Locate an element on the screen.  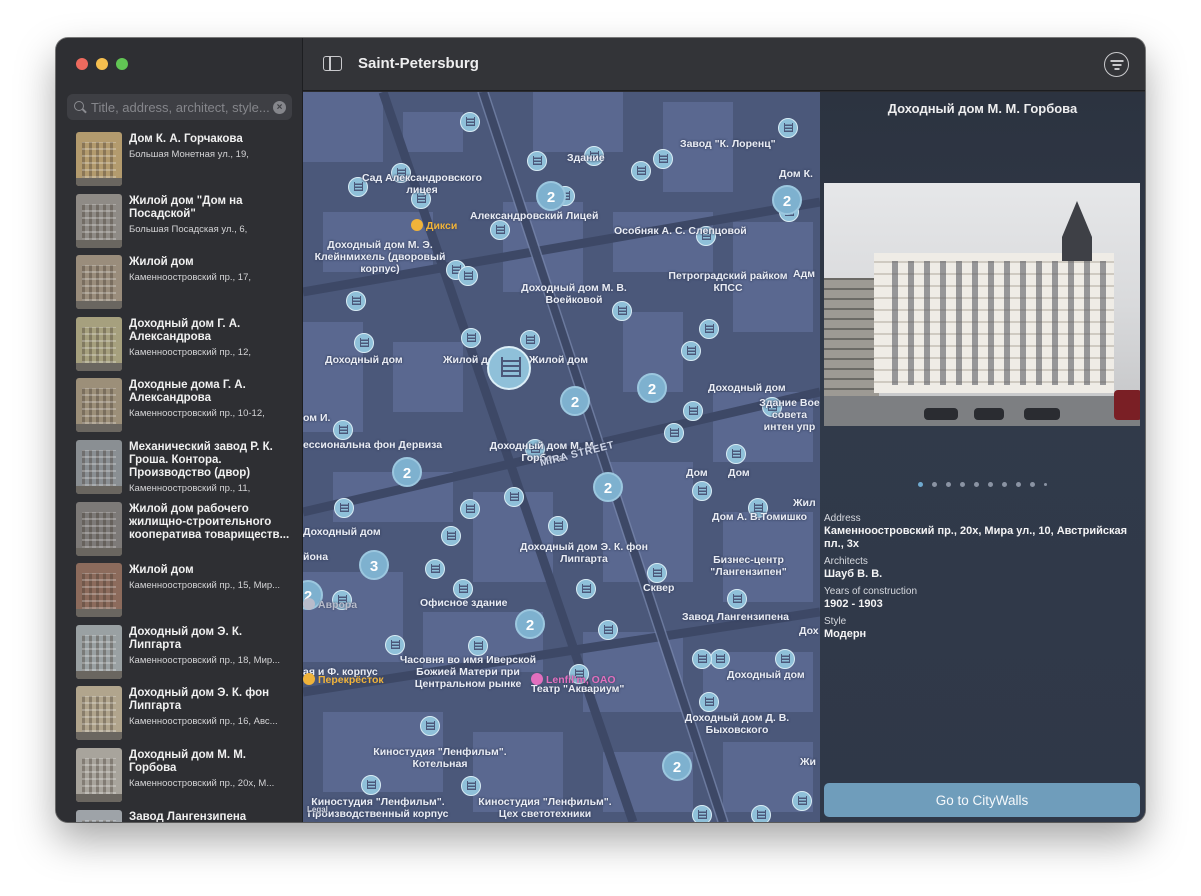
poi-label: Lenfil'm, OAO is located at coordinates (581, 680).